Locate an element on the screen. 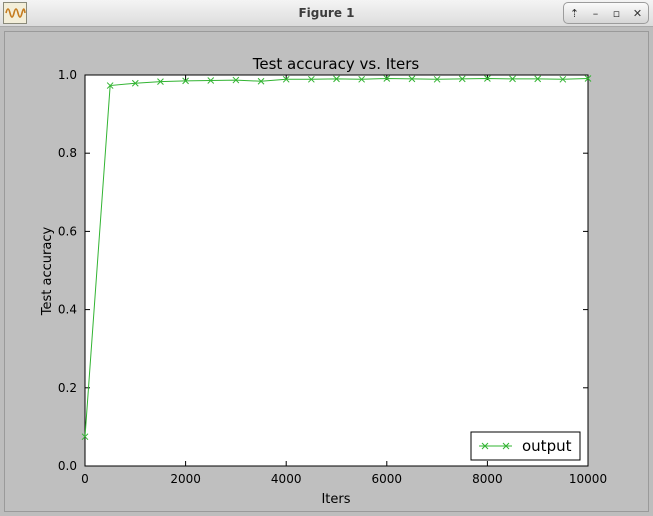  x-tick-label: 6000 is located at coordinates (387, 479).